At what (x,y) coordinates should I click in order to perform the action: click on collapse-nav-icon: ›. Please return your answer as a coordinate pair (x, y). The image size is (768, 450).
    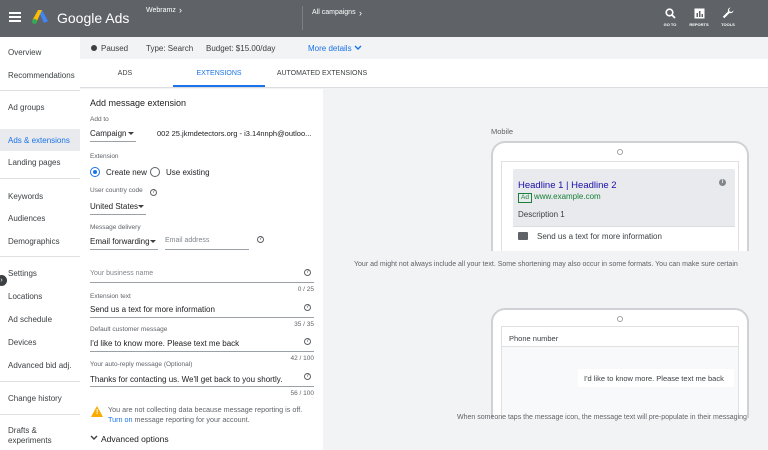
    Looking at the image, I should click on (3, 280).